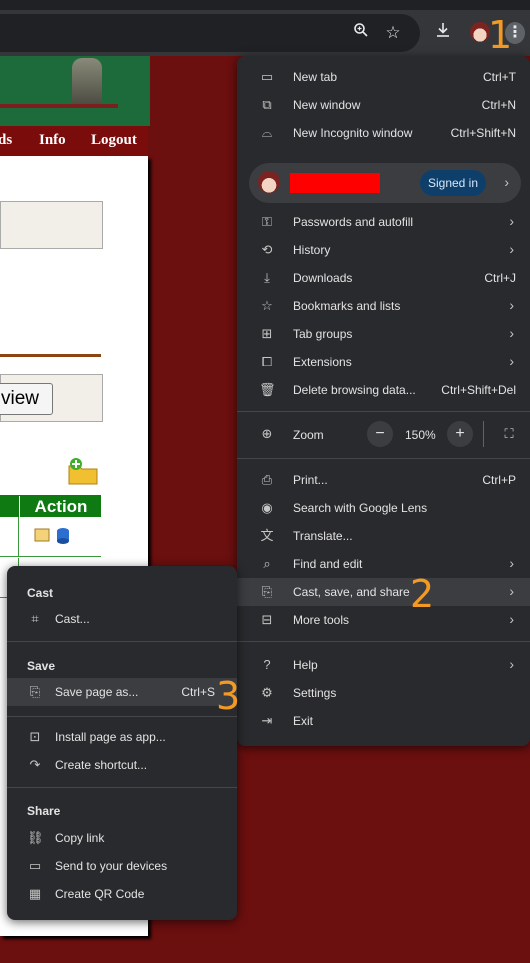 The image size is (530, 963). Describe the element at coordinates (267, 619) in the screenshot. I see `toolbox-icon: ⊟` at that location.